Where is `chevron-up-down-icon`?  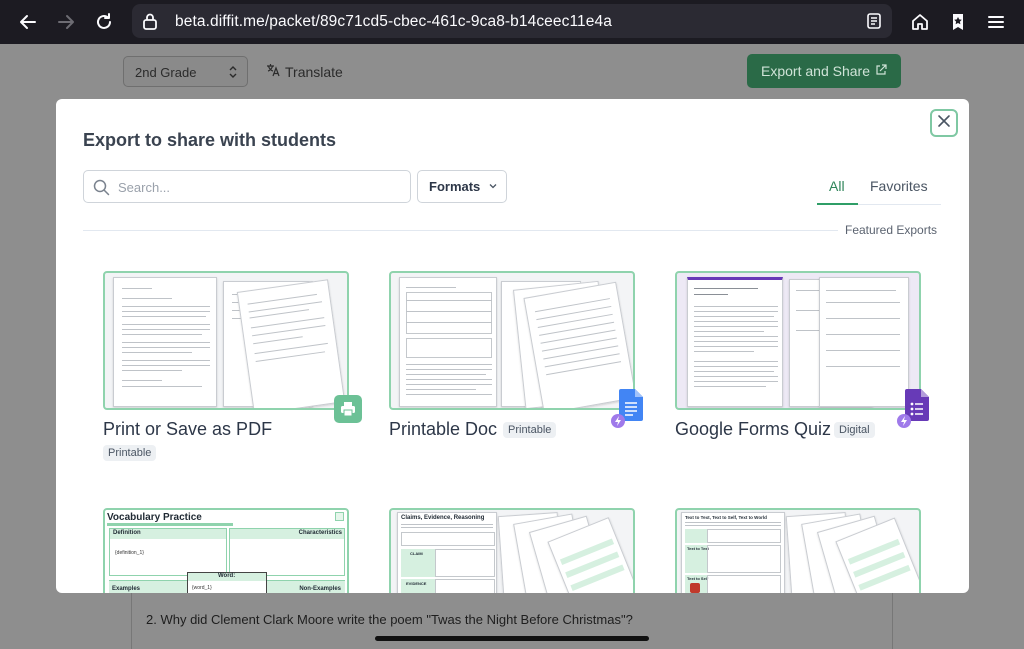
chevron-up-down-icon is located at coordinates (233, 74).